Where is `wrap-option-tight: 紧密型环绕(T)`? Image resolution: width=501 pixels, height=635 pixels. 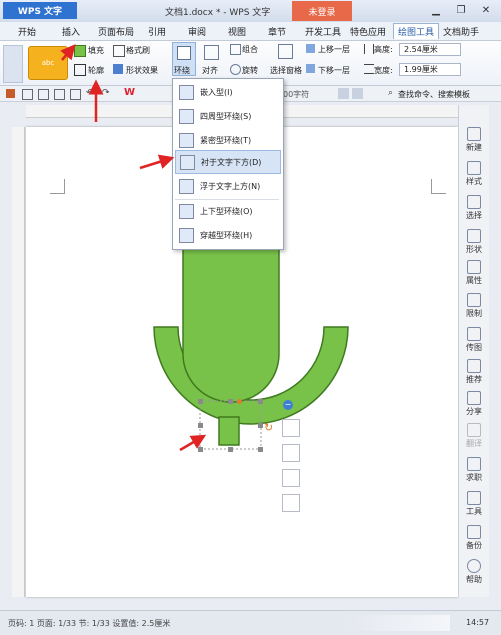
wrap-option-tight: 紧密型环绕(T) is located at coordinates (227, 140).